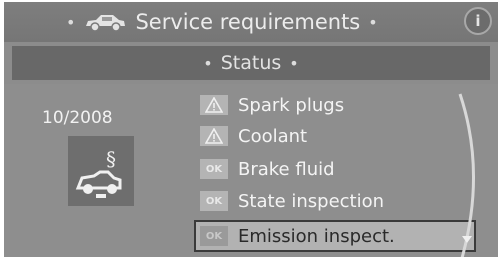 The height and width of the screenshot is (261, 503). What do you see at coordinates (273, 136) in the screenshot?
I see `list-item-label: Coolant` at bounding box center [273, 136].